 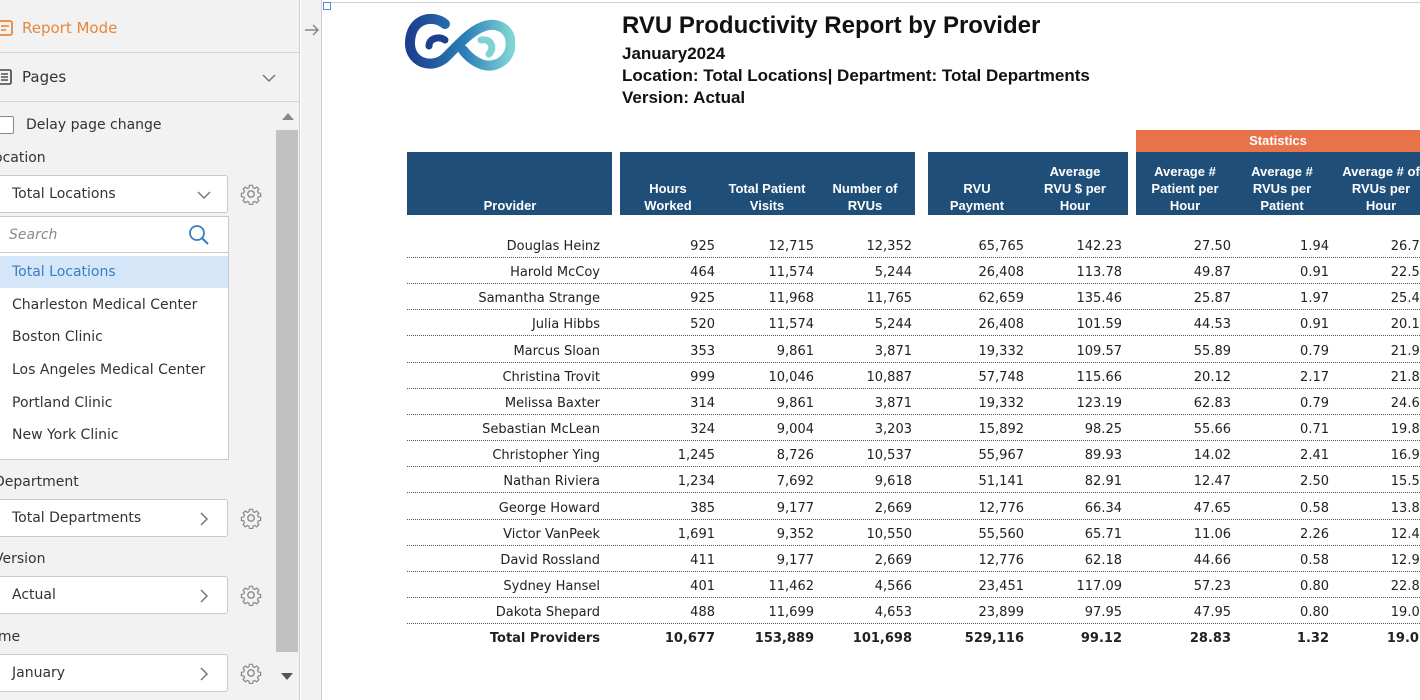 I want to click on value-cell: 12,715, so click(x=791, y=246).